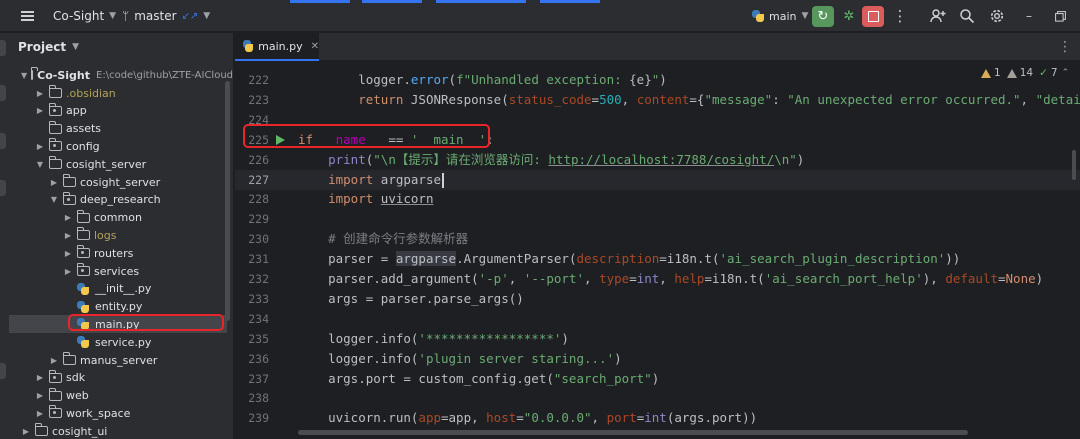 The height and width of the screenshot is (439, 1080). Describe the element at coordinates (657, 299) in the screenshot. I see `code-line: 233 args = parser.parse_args()` at that location.